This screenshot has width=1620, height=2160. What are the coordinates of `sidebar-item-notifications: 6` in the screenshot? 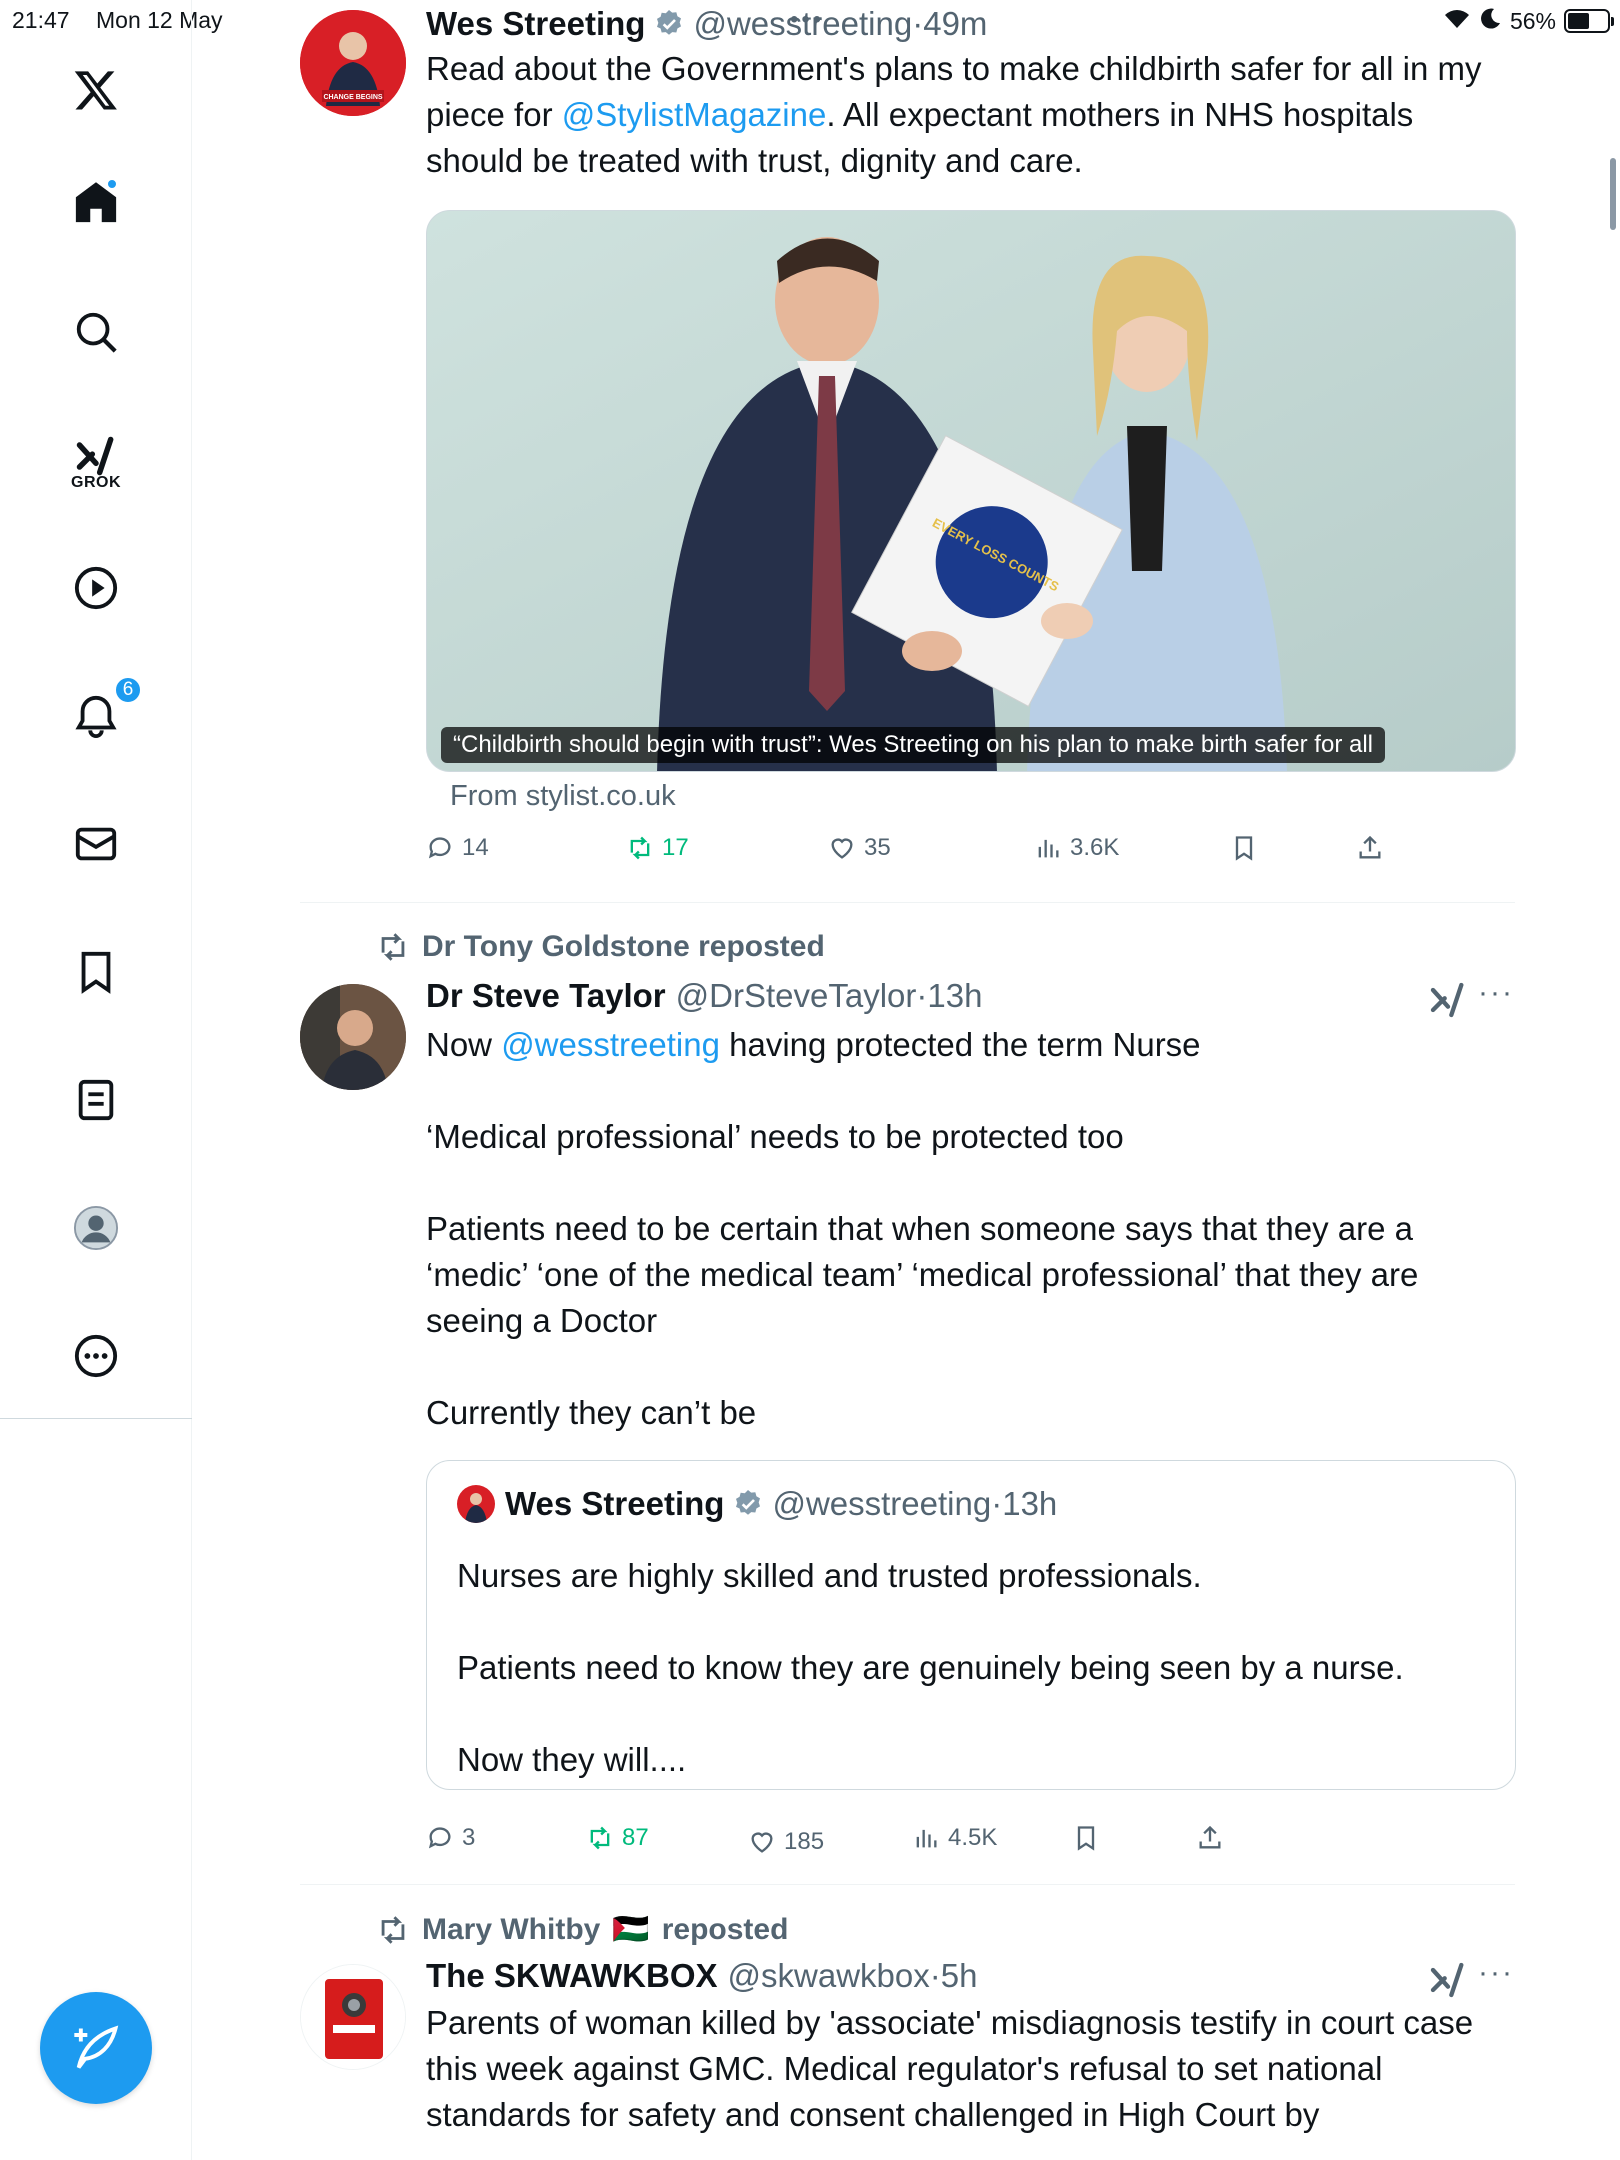 It's located at (104, 711).